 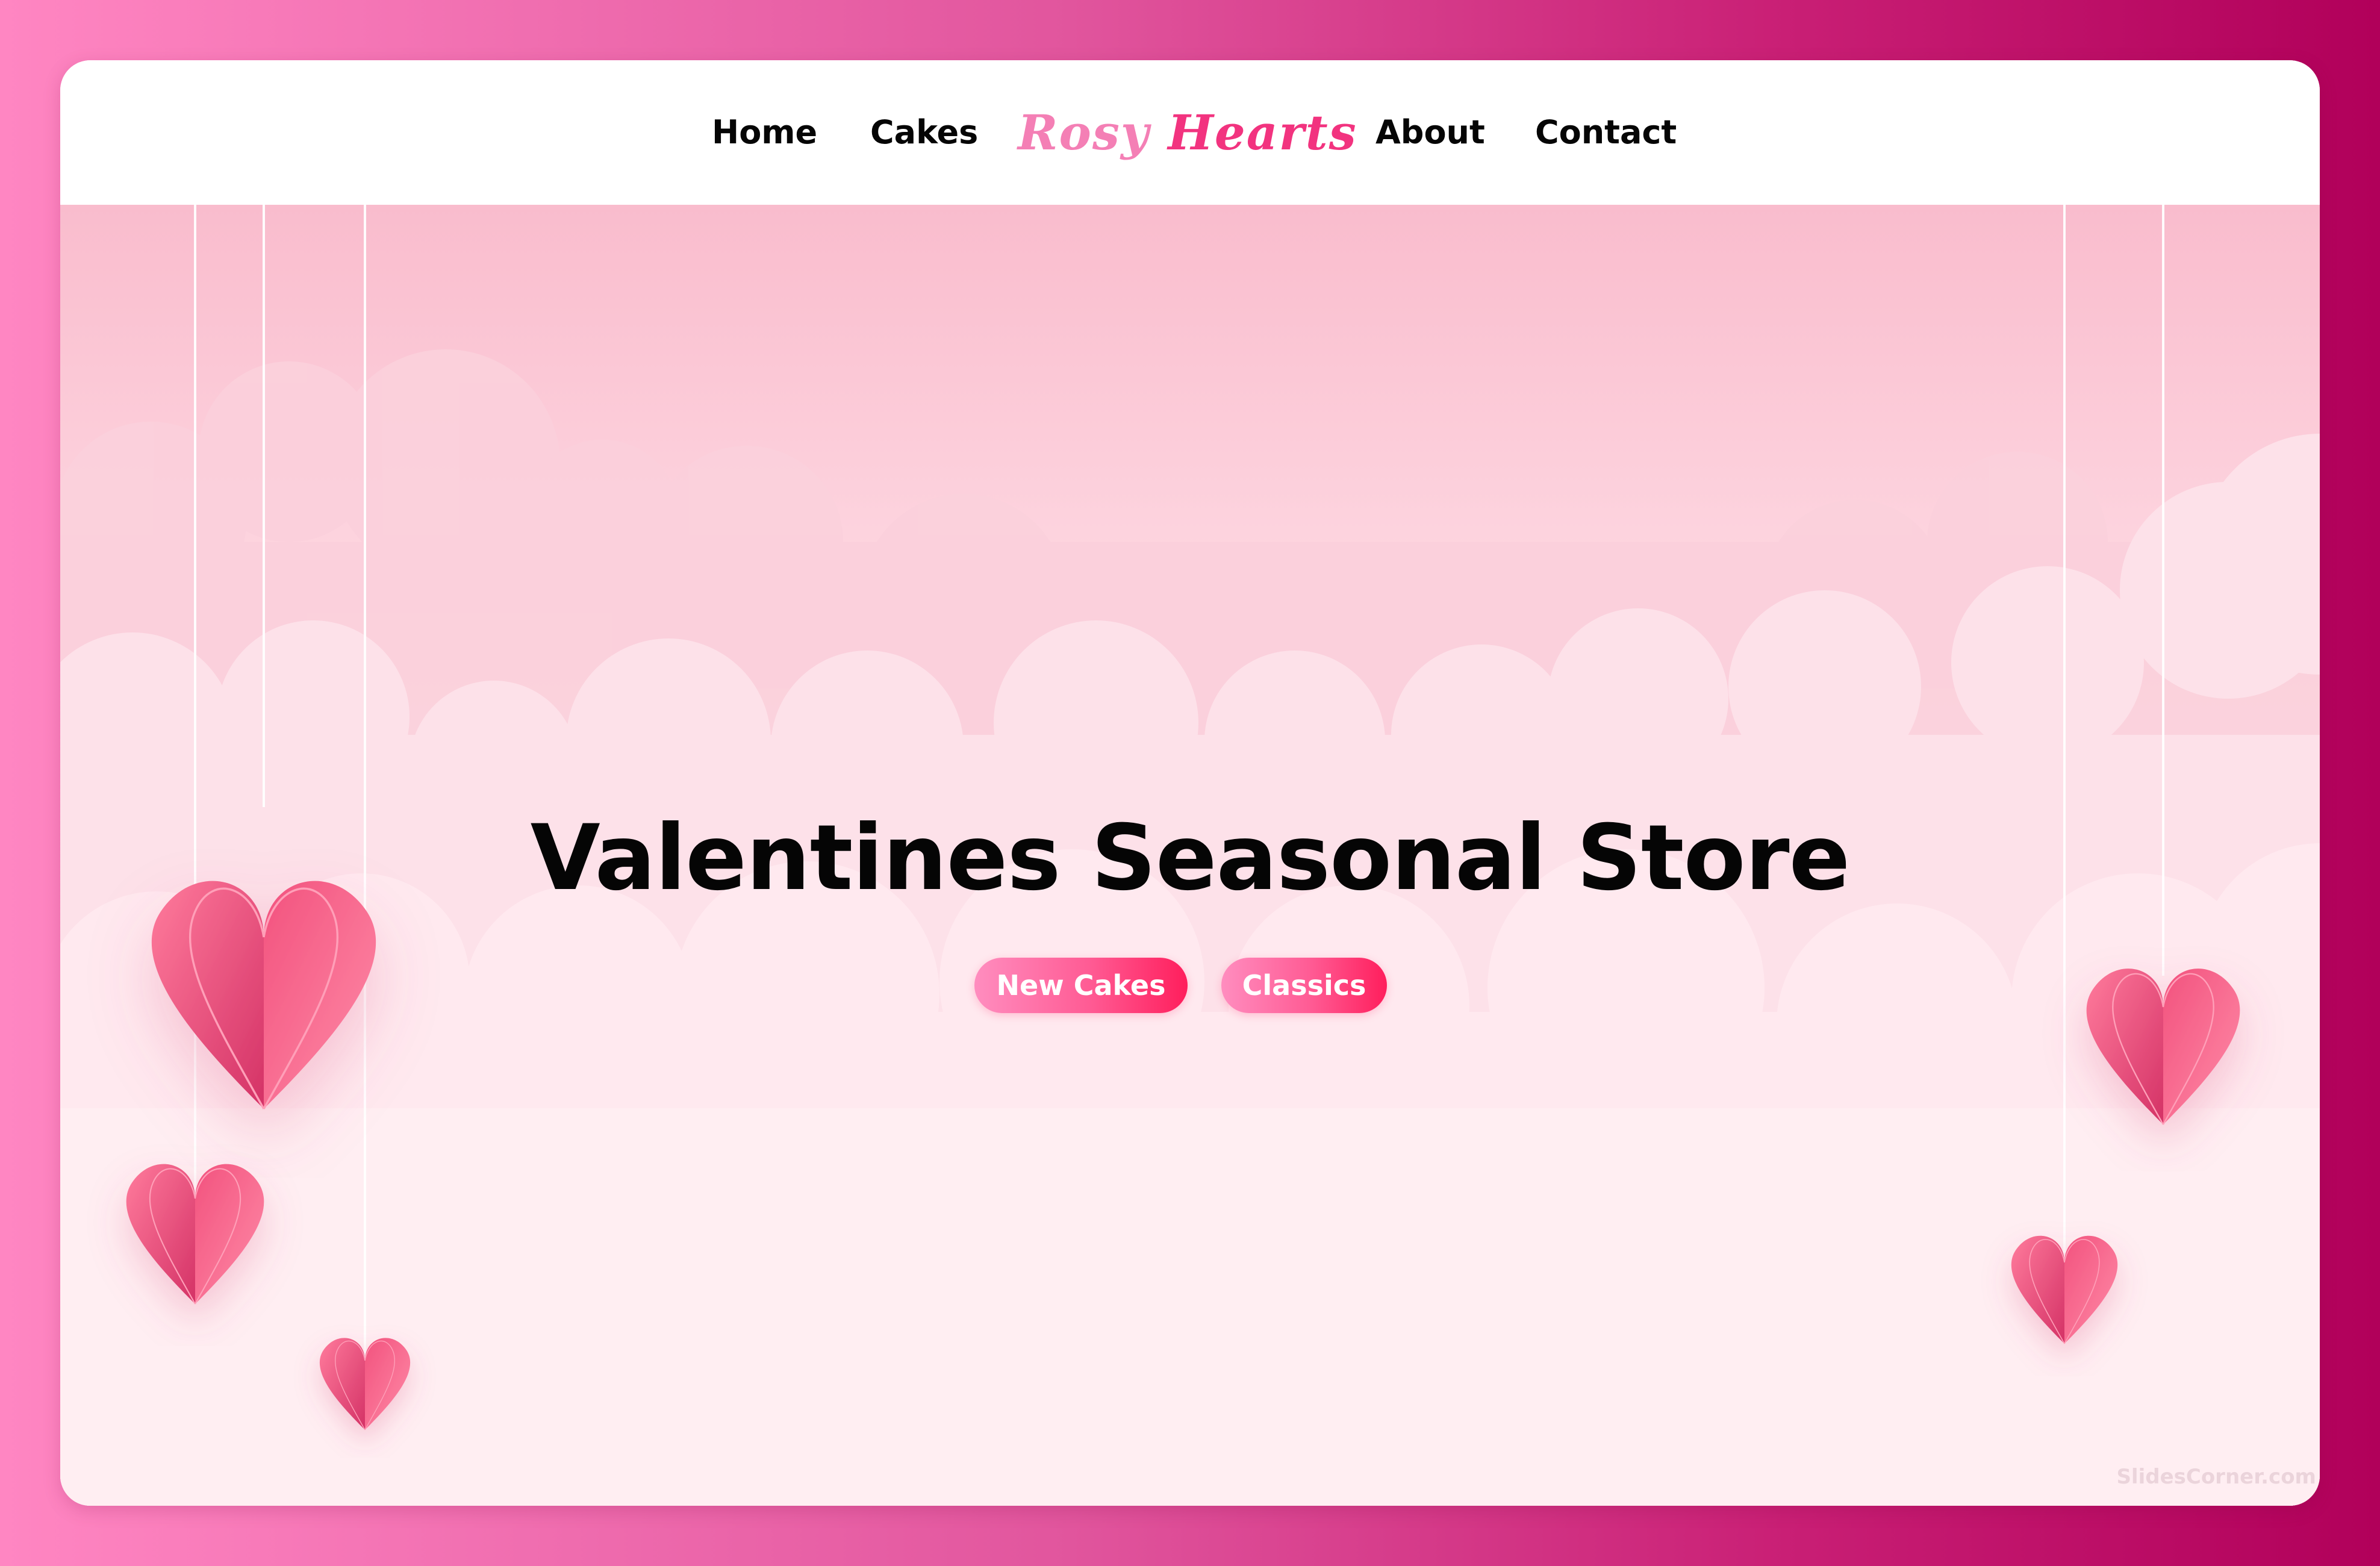 I want to click on classics-button: Classics, so click(x=1304, y=985).